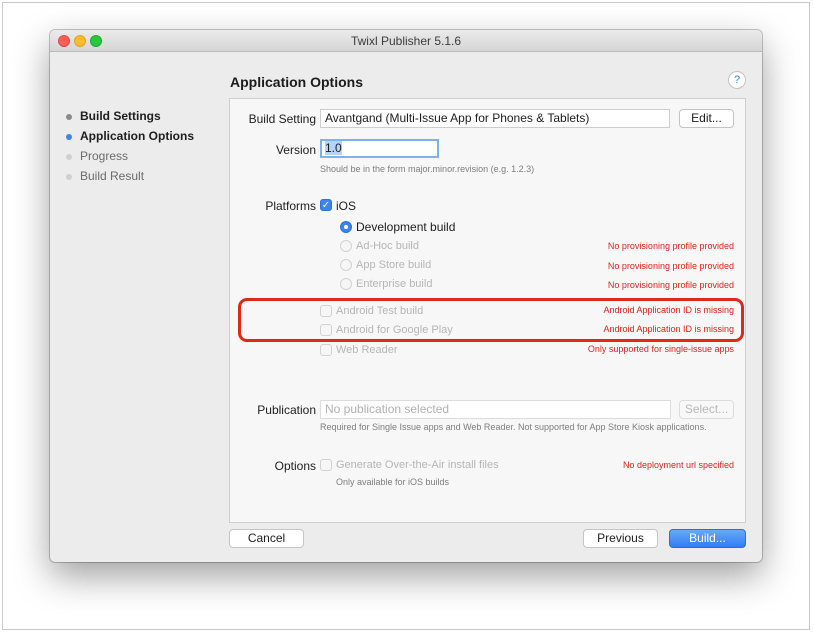 The width and height of the screenshot is (814, 634). What do you see at coordinates (112, 176) in the screenshot?
I see `step-label: Build Result` at bounding box center [112, 176].